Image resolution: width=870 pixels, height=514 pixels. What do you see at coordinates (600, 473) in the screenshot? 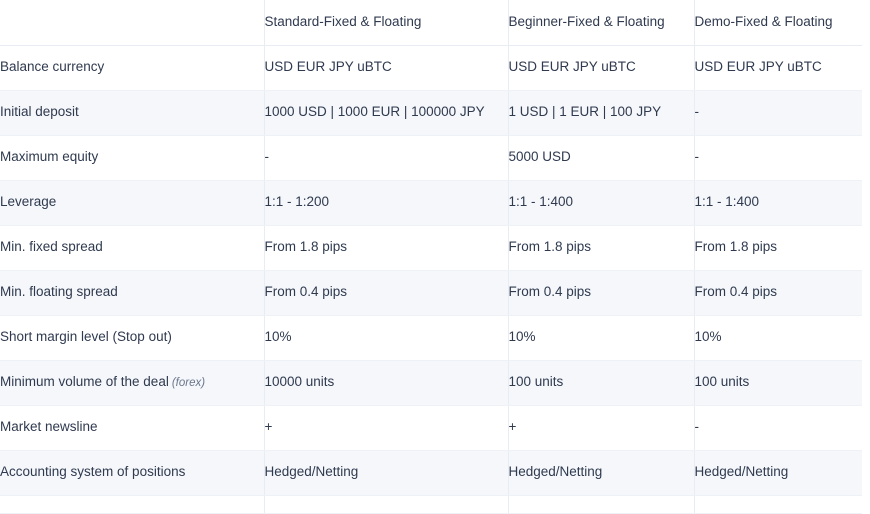
I see `cell-beginner: Hedged/Netting` at bounding box center [600, 473].